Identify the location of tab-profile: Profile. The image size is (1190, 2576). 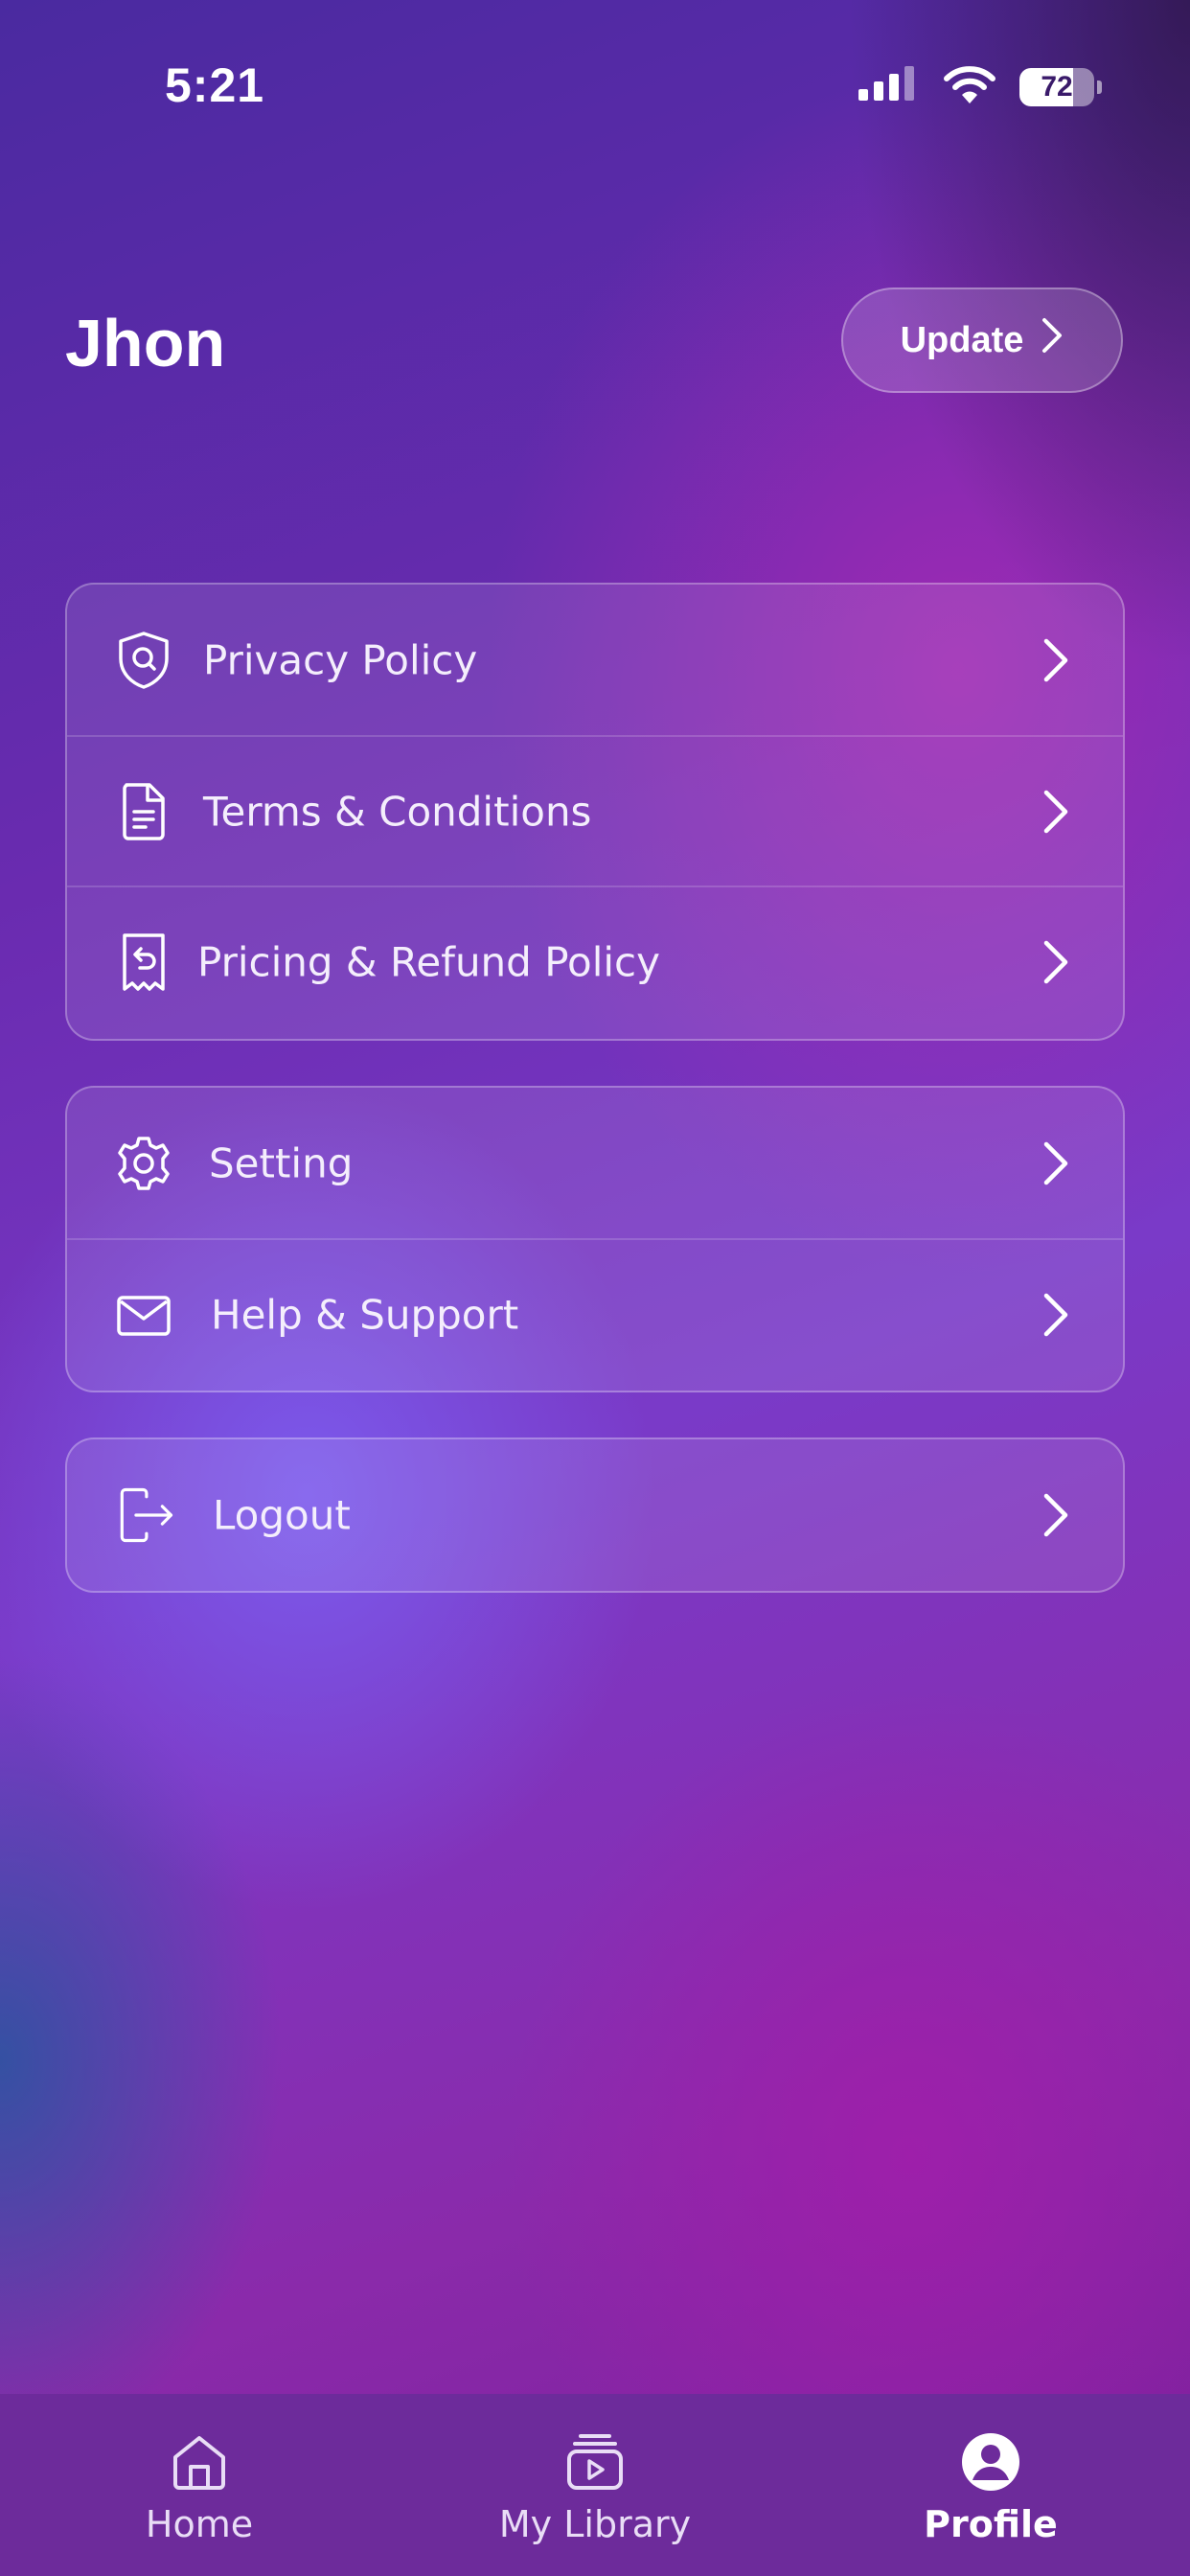
(990, 2485).